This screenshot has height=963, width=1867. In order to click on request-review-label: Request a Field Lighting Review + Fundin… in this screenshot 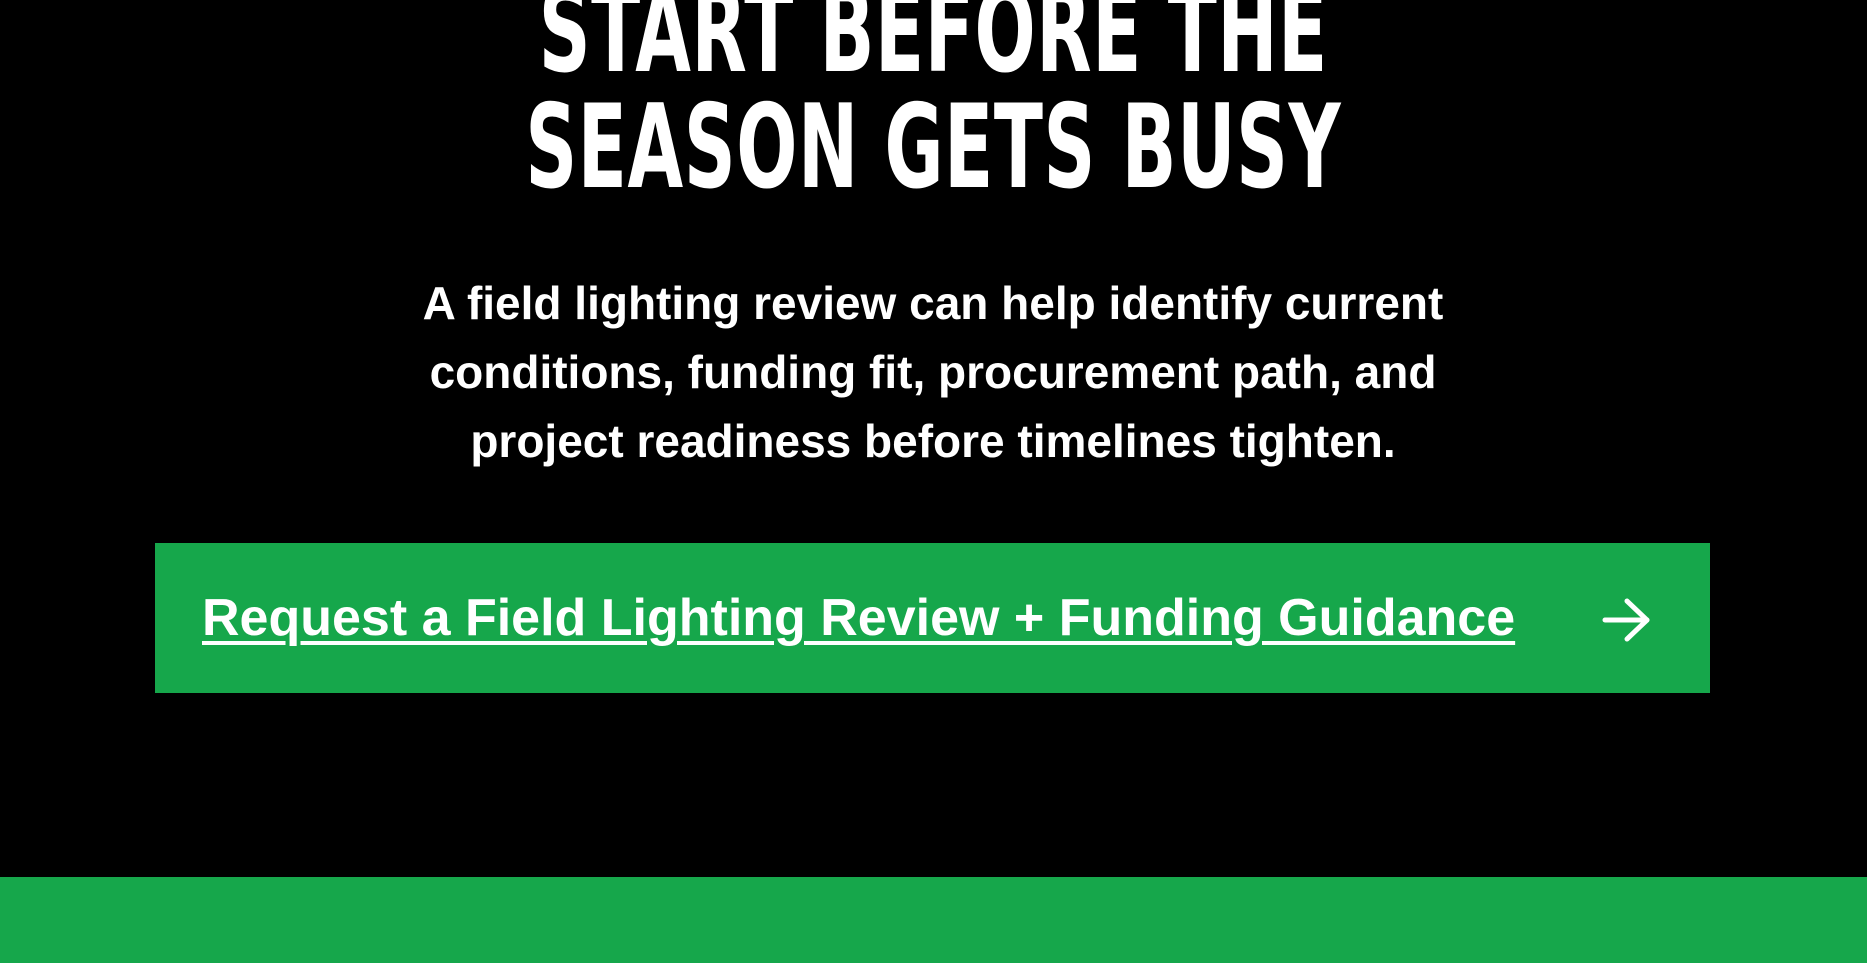, I will do `click(859, 618)`.